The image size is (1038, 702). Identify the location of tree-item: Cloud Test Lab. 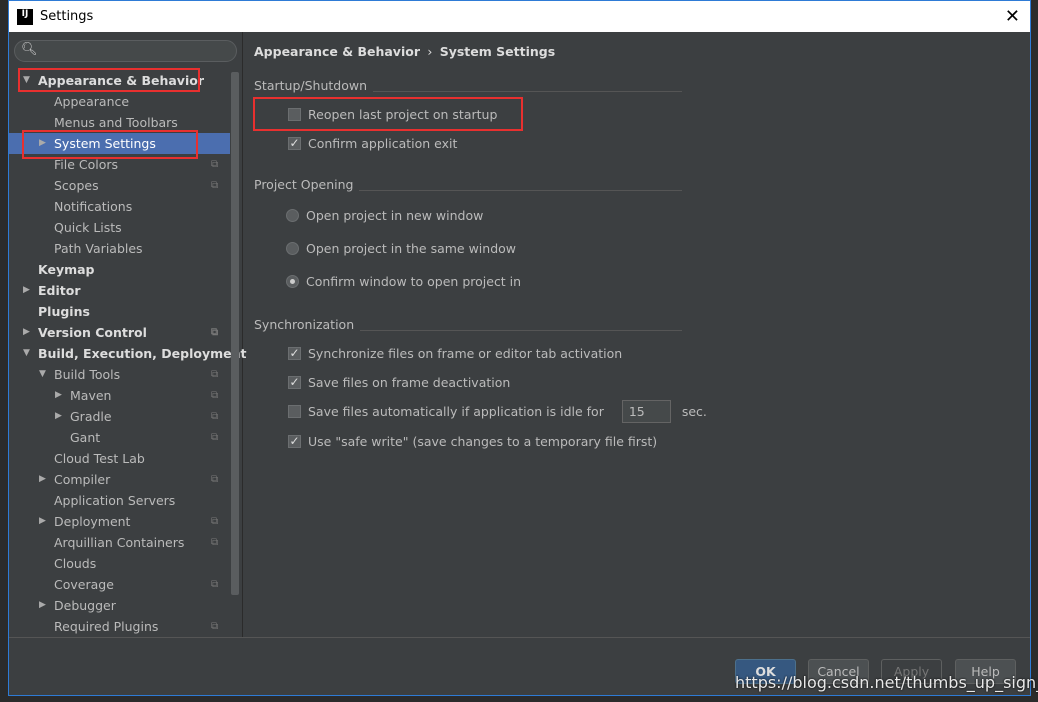
(119, 458).